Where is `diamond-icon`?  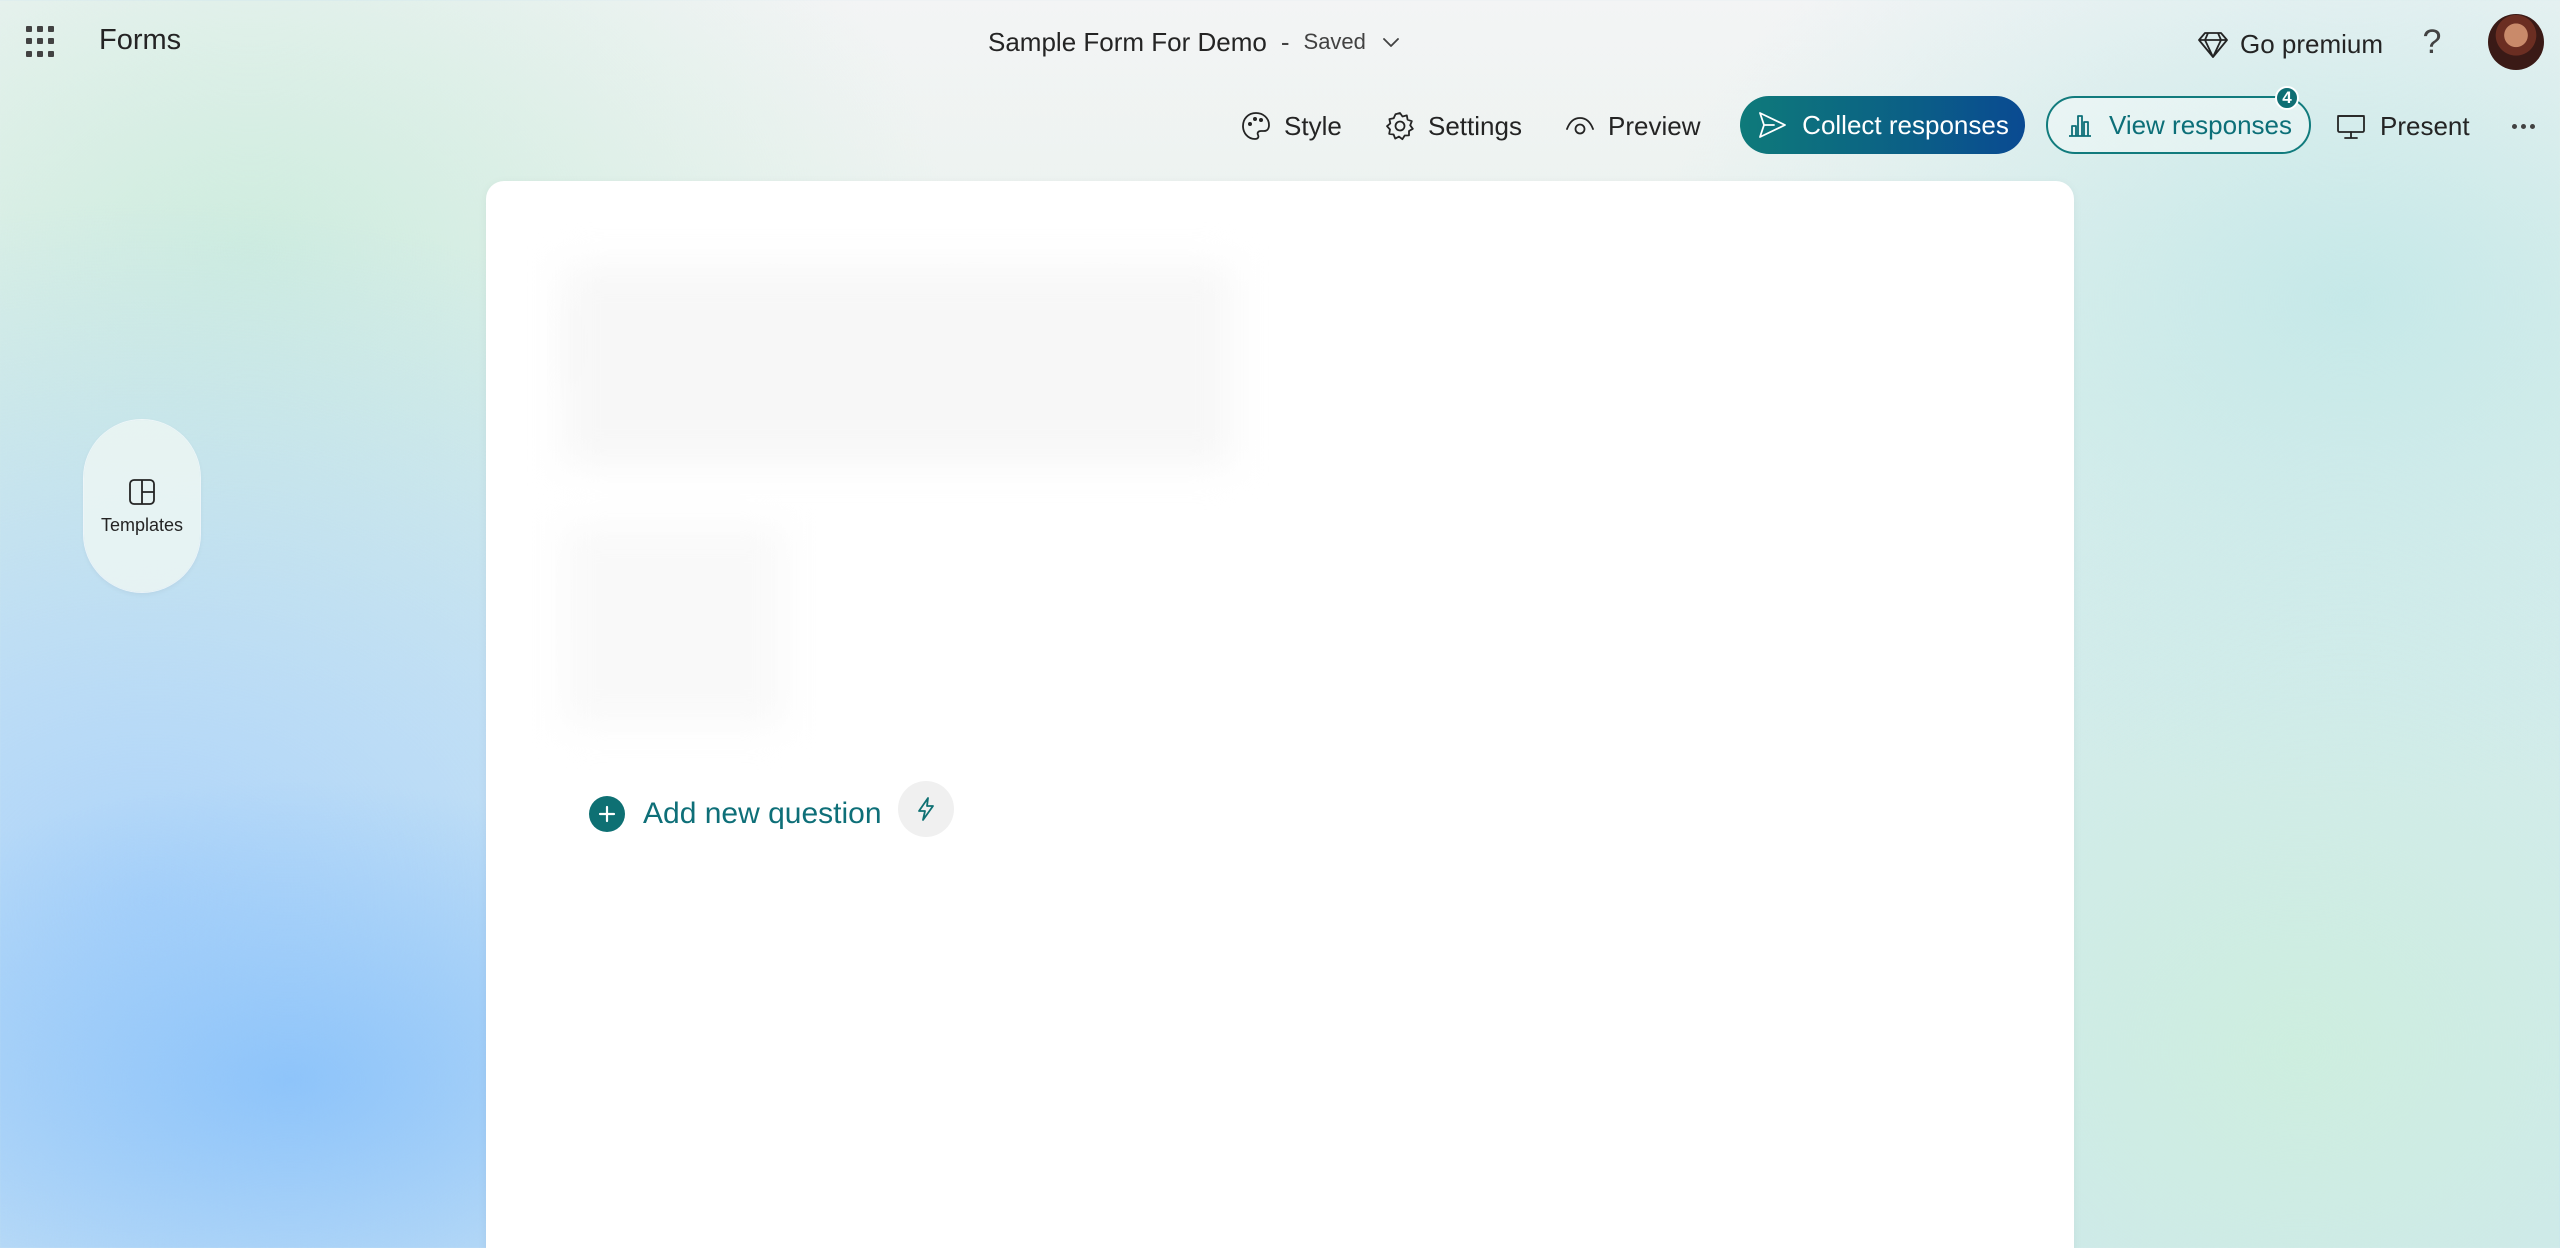 diamond-icon is located at coordinates (2213, 45).